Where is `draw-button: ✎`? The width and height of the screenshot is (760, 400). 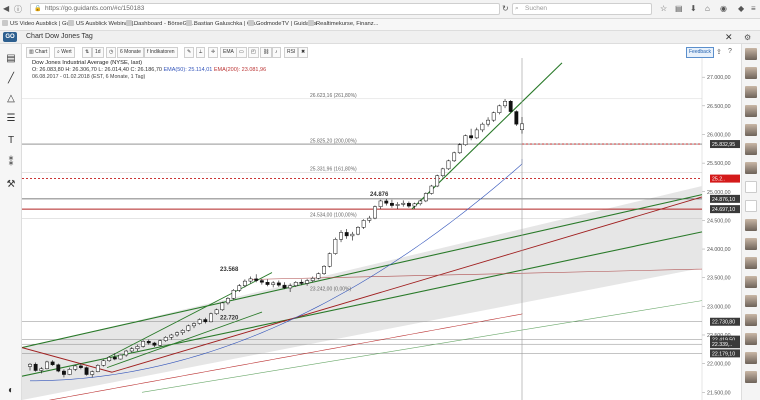
draw-button: ✎ is located at coordinates (189, 52).